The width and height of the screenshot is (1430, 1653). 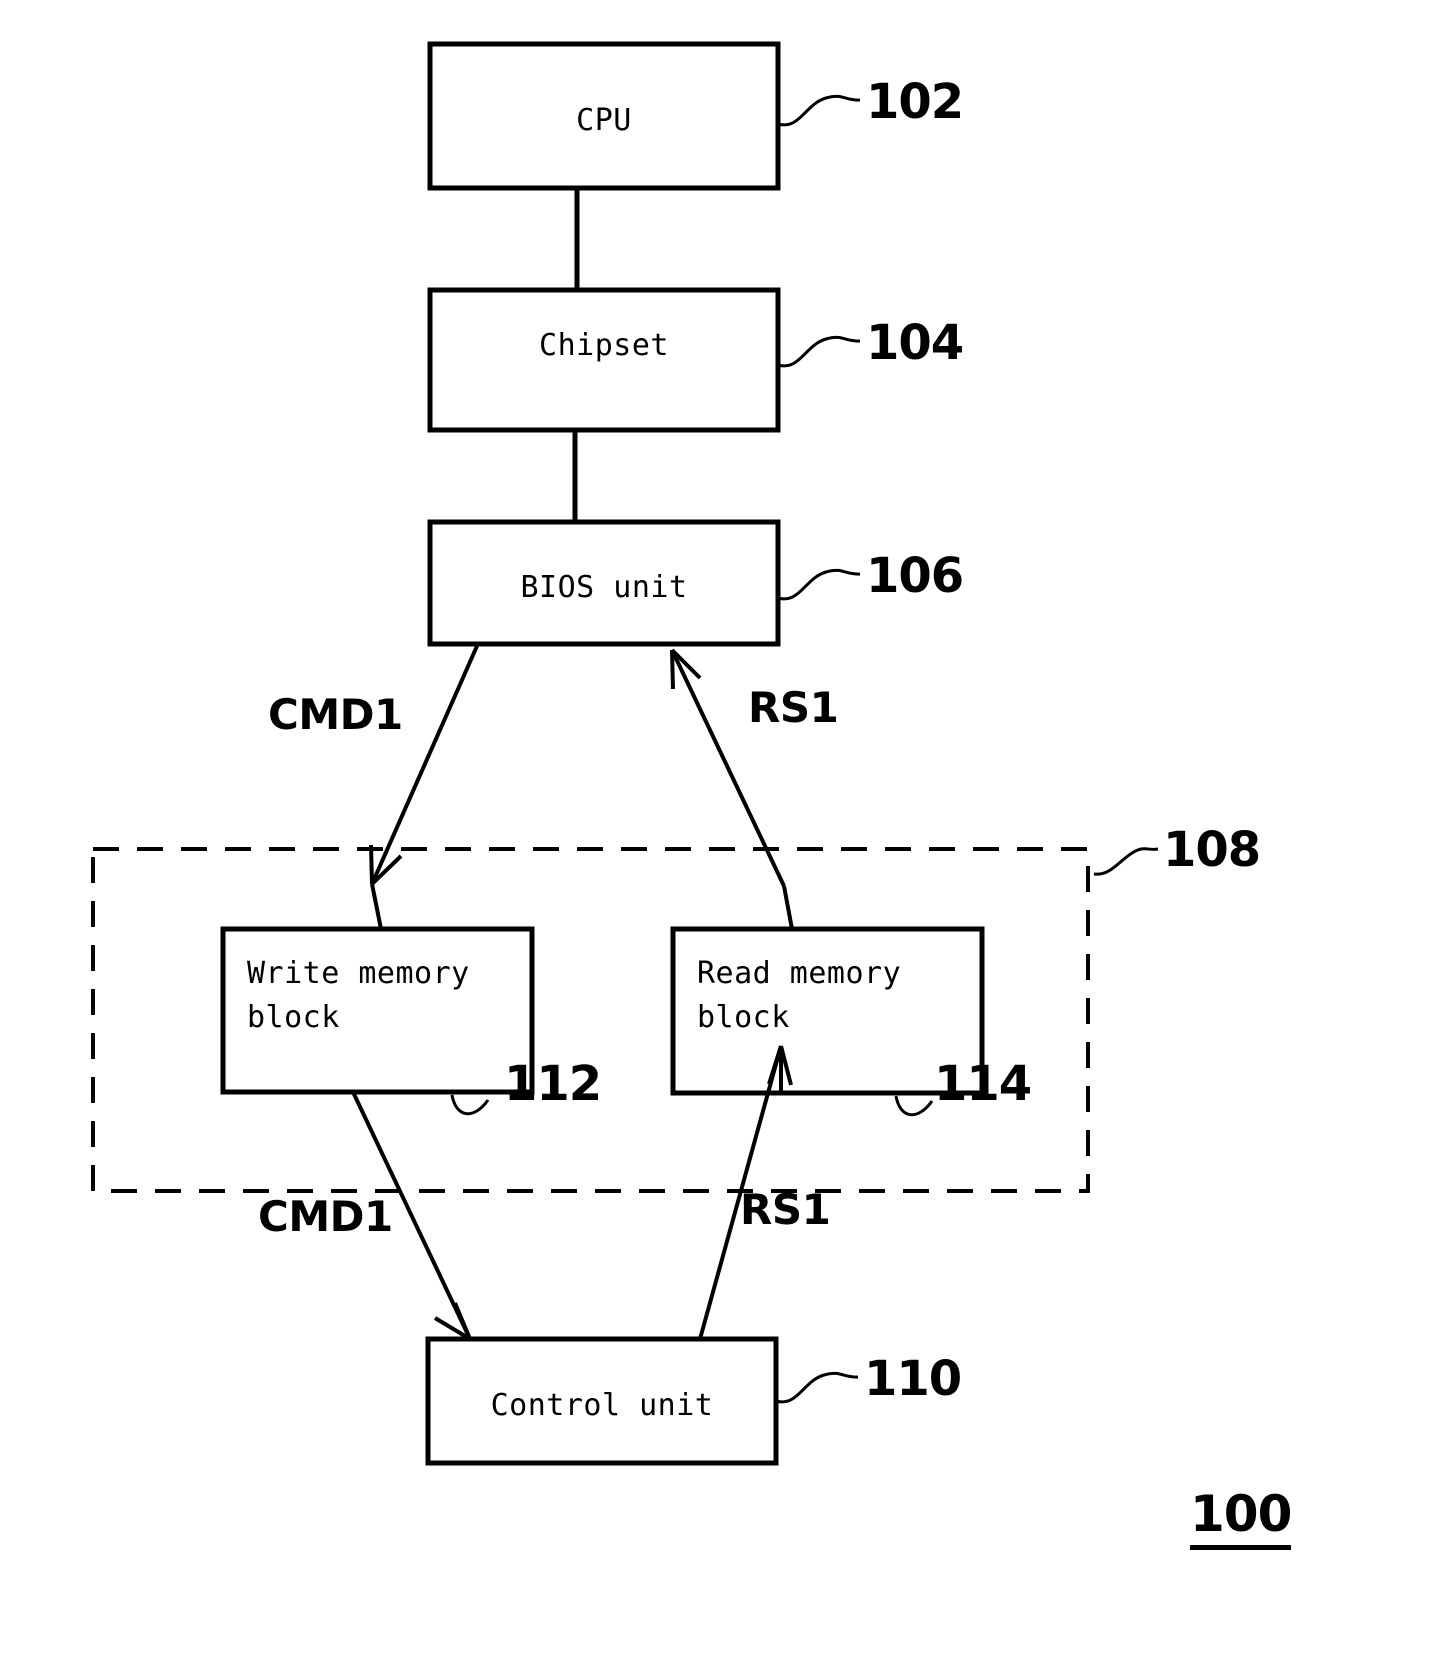 I want to click on signal-label-cmd1-top: CMD1, so click(x=335, y=714).